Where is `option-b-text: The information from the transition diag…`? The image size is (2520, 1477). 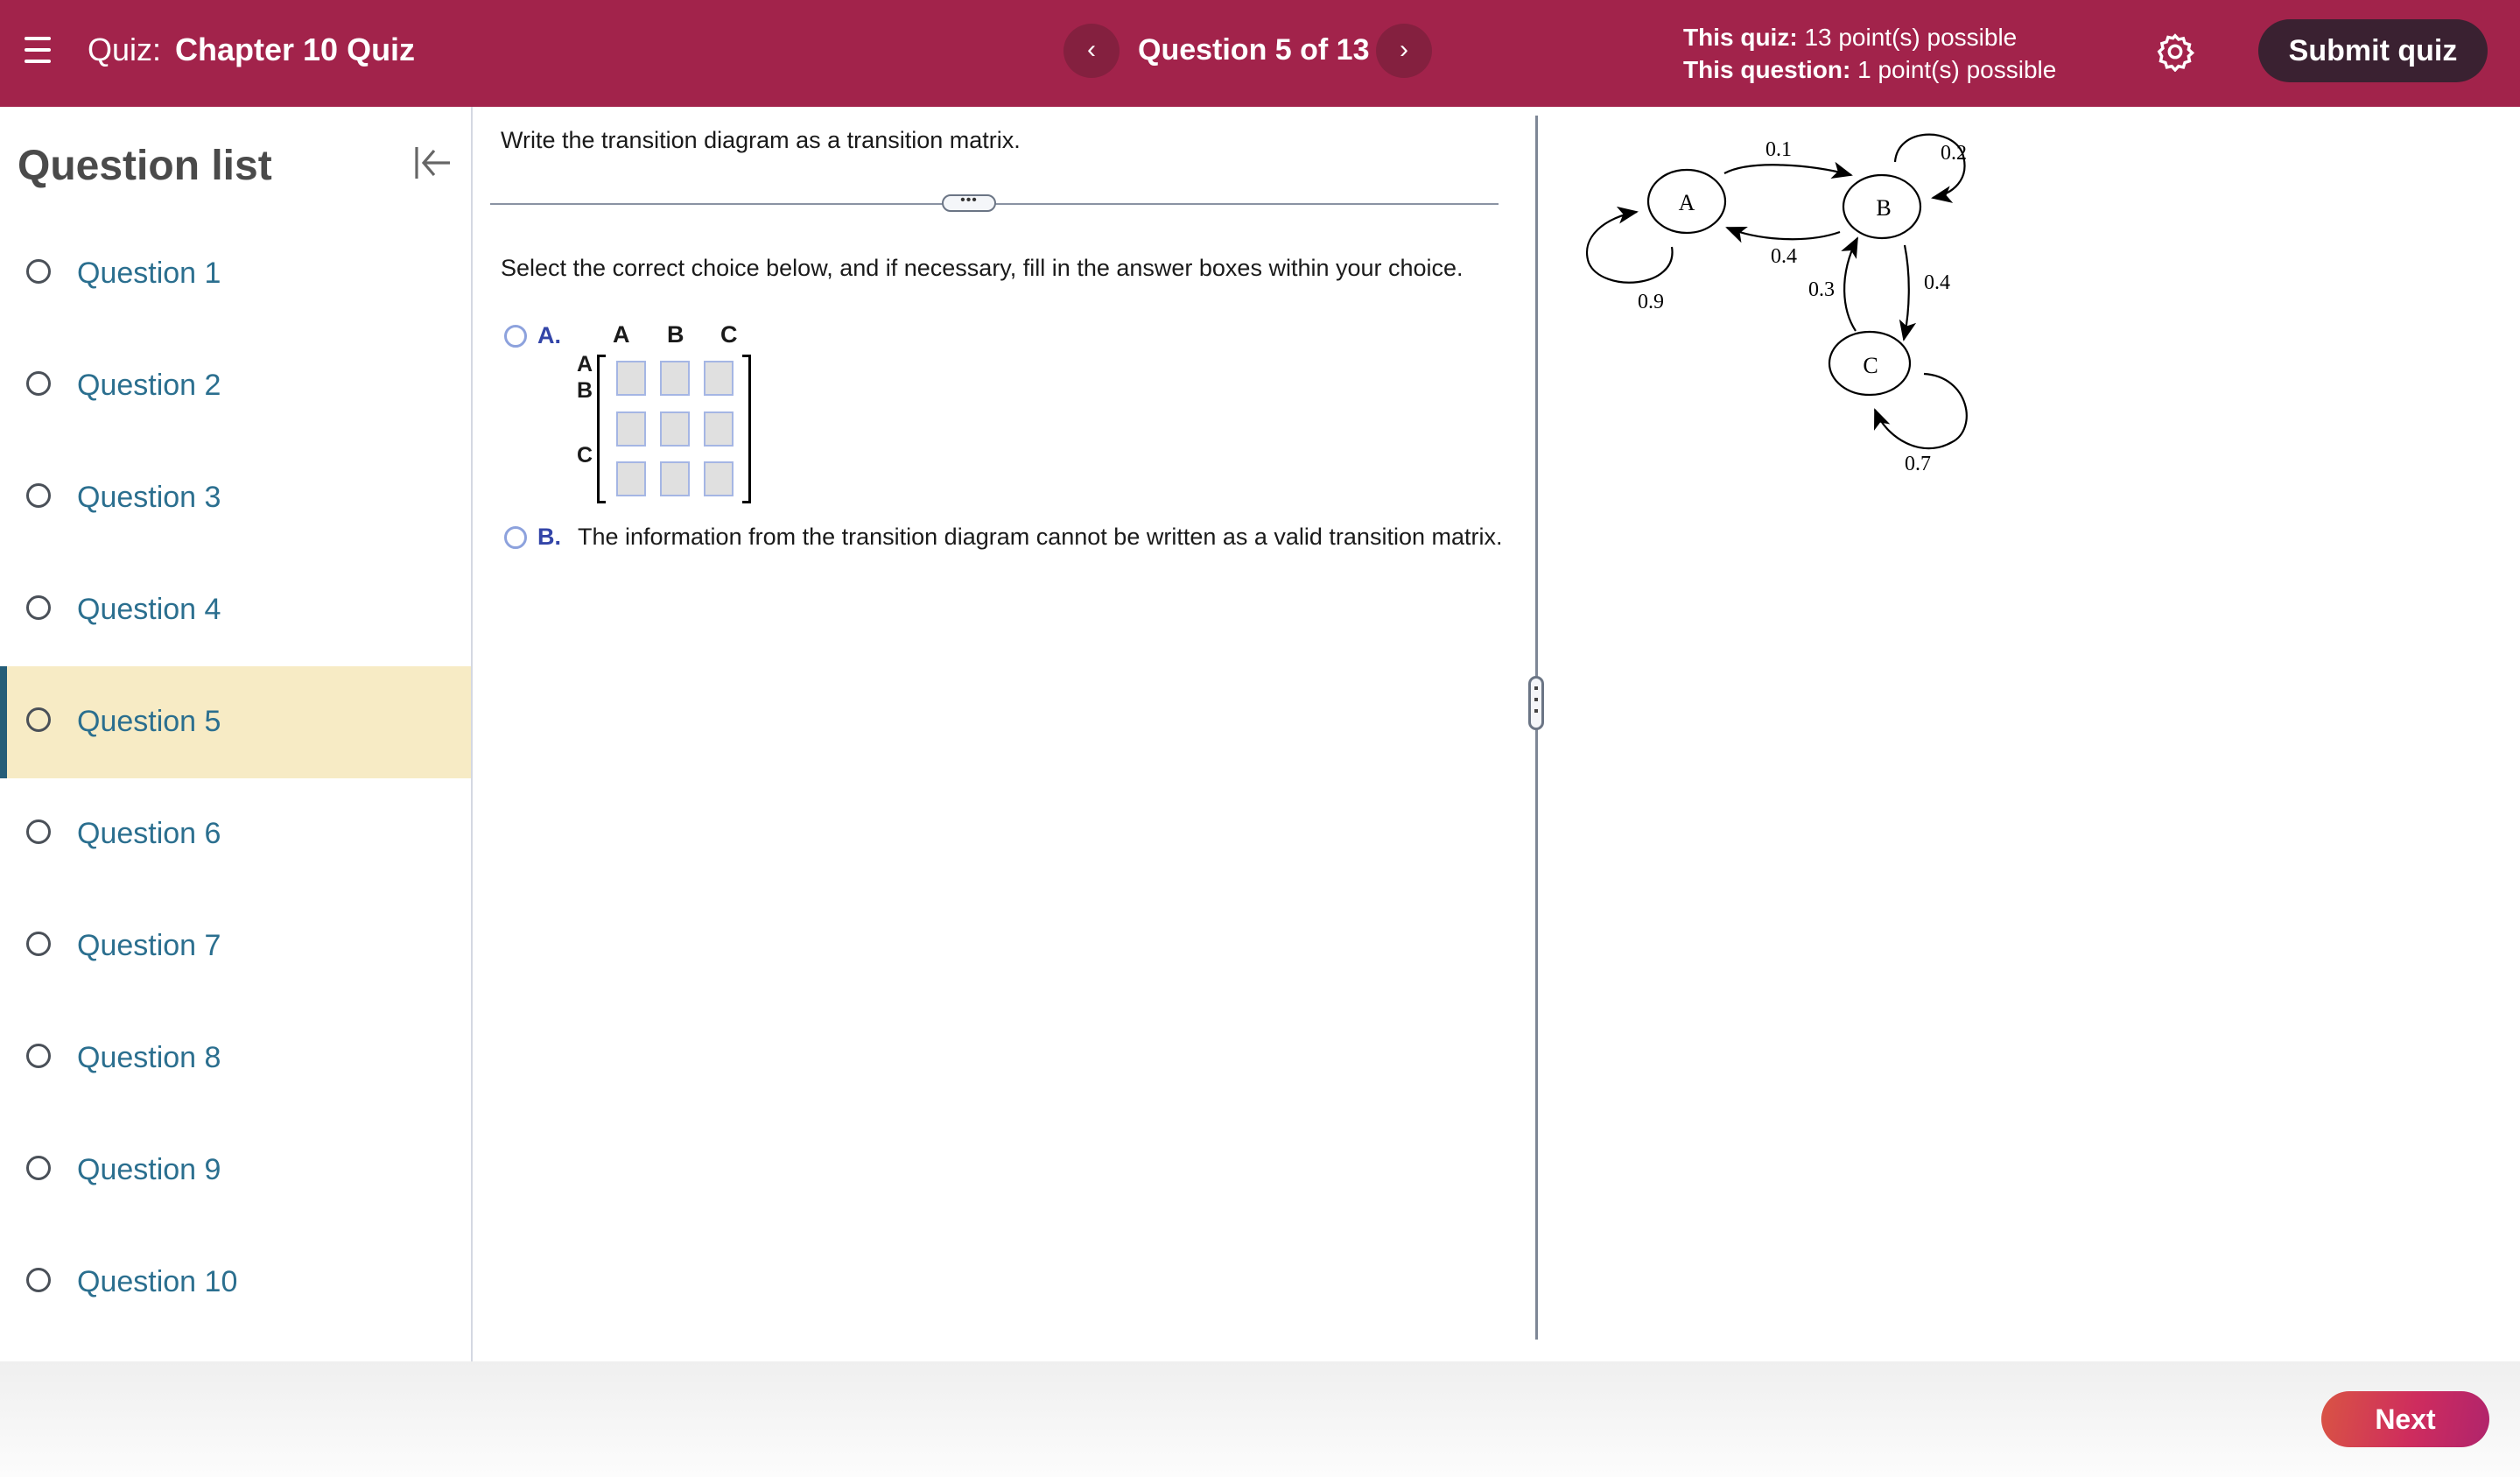
option-b-text: The information from the transition diag… is located at coordinates (1040, 537).